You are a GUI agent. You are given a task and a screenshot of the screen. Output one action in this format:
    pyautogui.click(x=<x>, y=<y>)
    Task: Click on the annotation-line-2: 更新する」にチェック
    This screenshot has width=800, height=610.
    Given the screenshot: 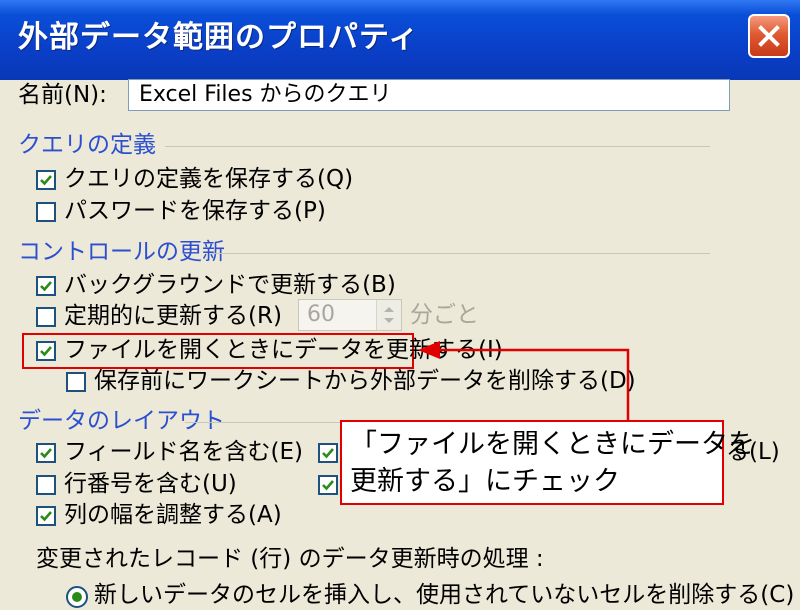 What is the action you would take?
    pyautogui.click(x=485, y=481)
    